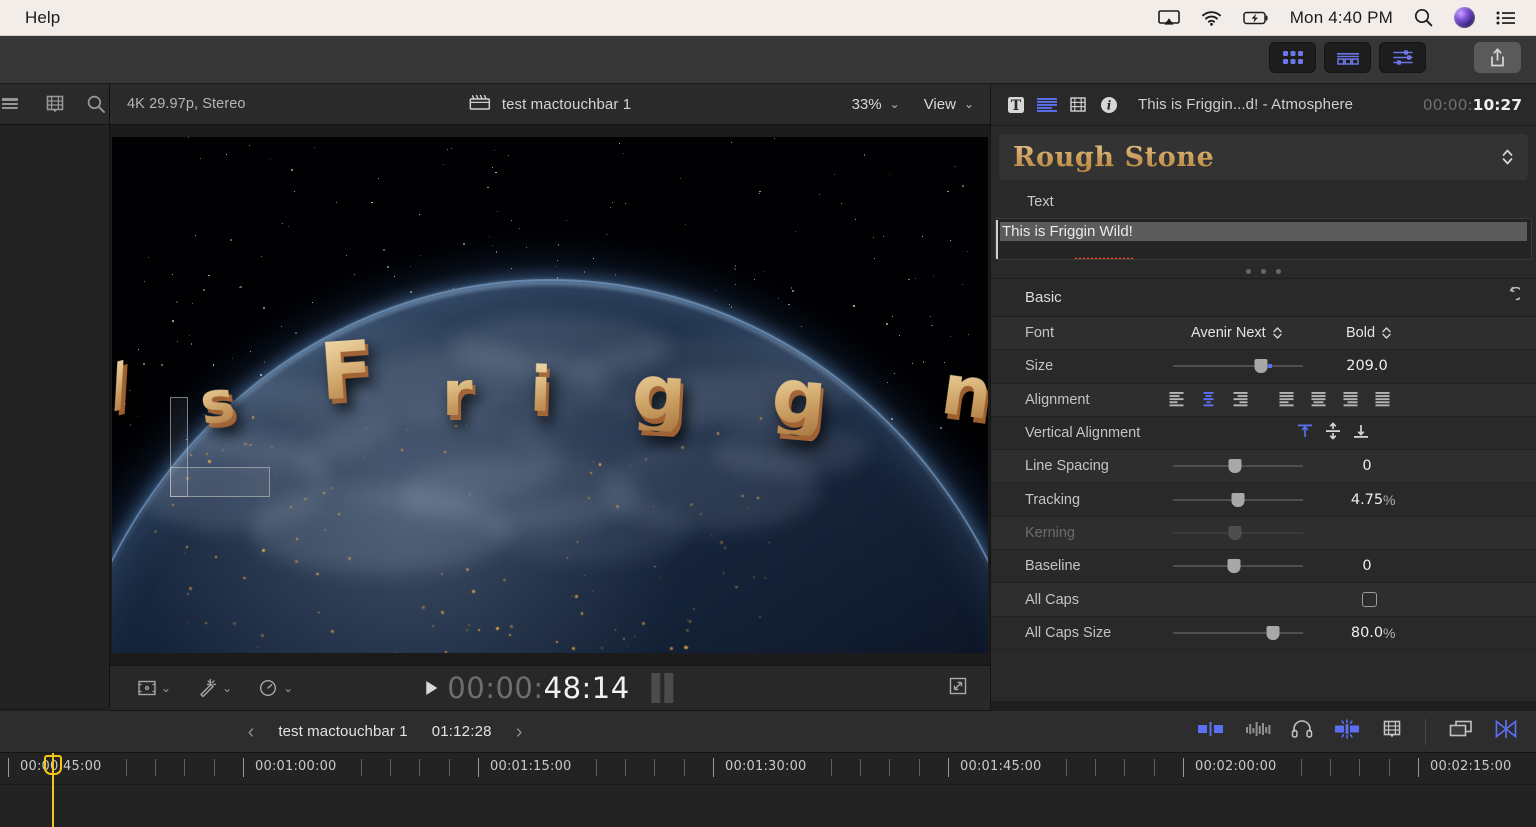 Image resolution: width=1536 pixels, height=827 pixels. I want to click on page-dots, so click(1263, 269).